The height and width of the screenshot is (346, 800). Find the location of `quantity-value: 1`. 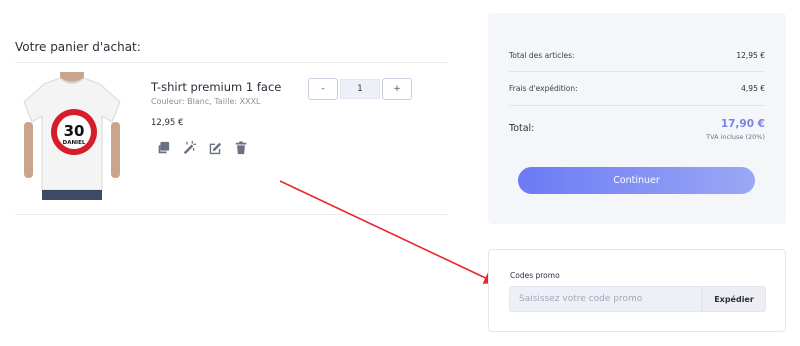

quantity-value: 1 is located at coordinates (360, 89).